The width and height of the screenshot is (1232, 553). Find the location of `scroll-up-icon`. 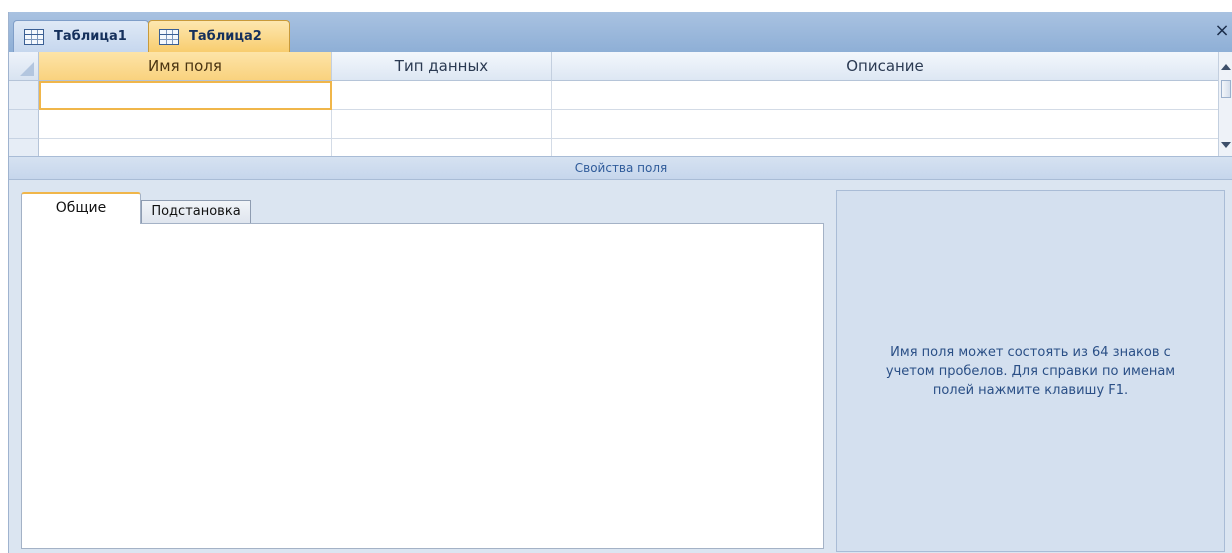

scroll-up-icon is located at coordinates (1226, 67).